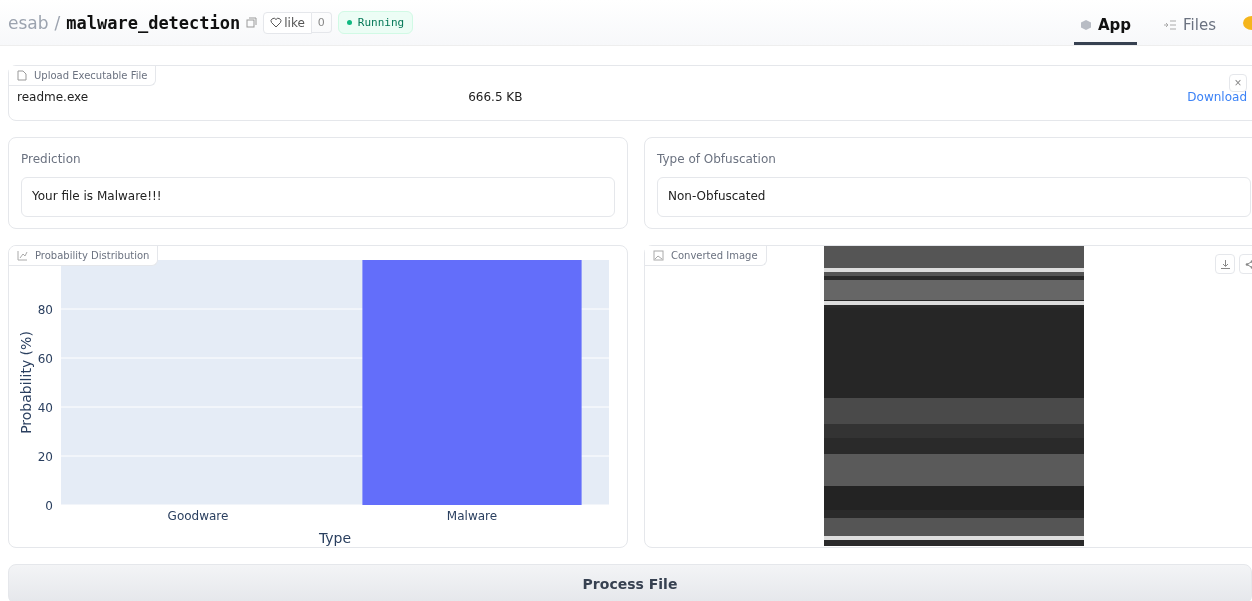  What do you see at coordinates (706, 256) in the screenshot?
I see `block-label: Converted Image` at bounding box center [706, 256].